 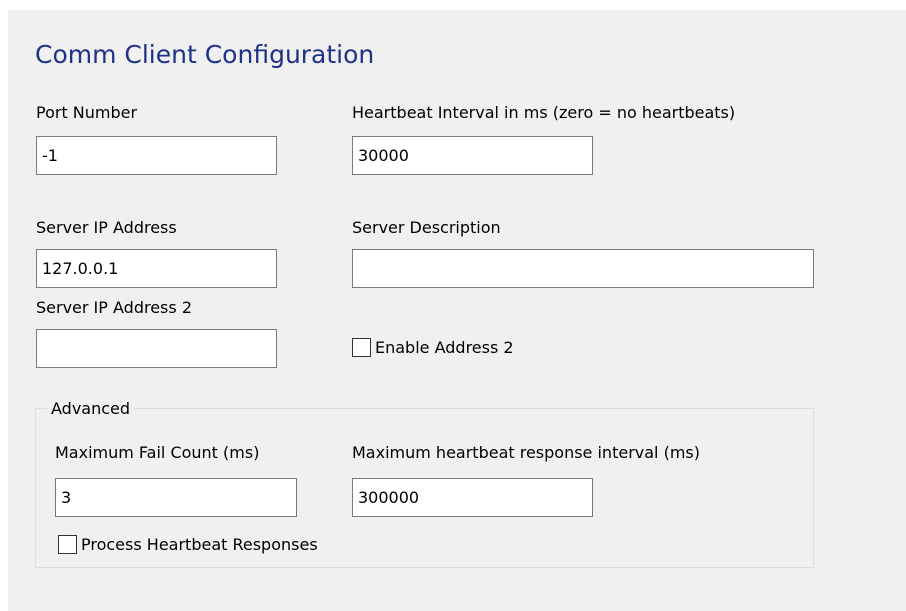 What do you see at coordinates (199, 544) in the screenshot?
I see `process-heartbeat-responses-label: Process Heartbeat Responses` at bounding box center [199, 544].